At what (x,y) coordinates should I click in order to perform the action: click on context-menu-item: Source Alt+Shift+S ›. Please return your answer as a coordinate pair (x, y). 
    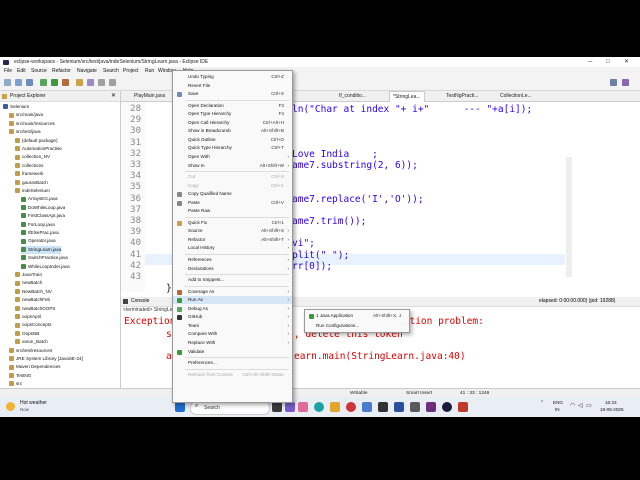
    Looking at the image, I should click on (232, 231).